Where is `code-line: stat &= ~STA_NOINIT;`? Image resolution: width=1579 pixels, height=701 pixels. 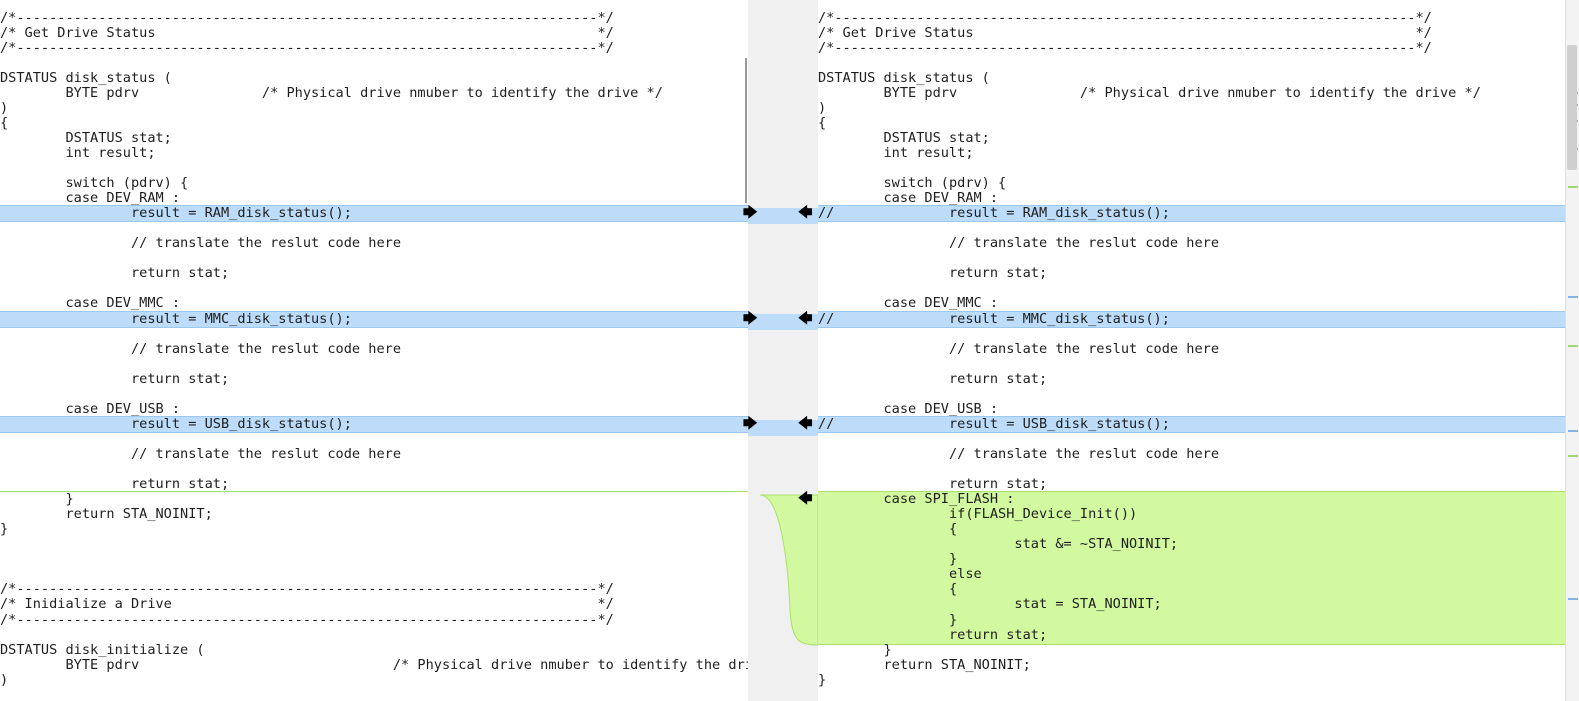
code-line: stat &= ~STA_NOINIT; is located at coordinates (998, 544).